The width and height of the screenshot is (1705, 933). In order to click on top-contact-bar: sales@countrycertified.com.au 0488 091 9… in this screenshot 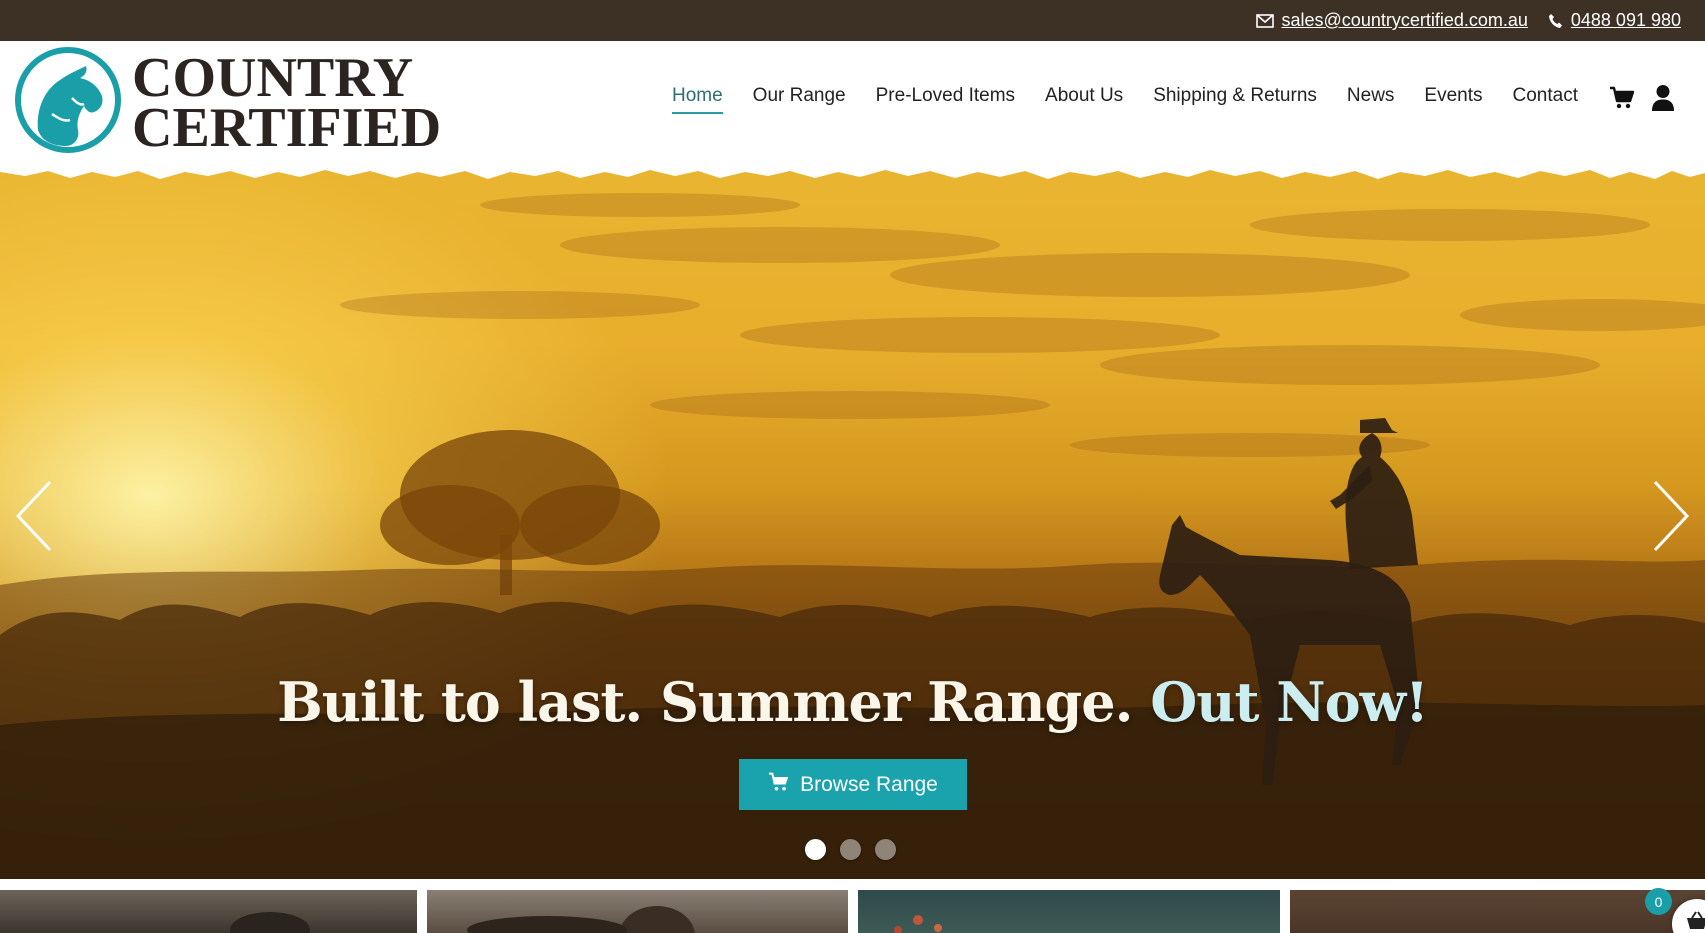, I will do `click(852, 20)`.